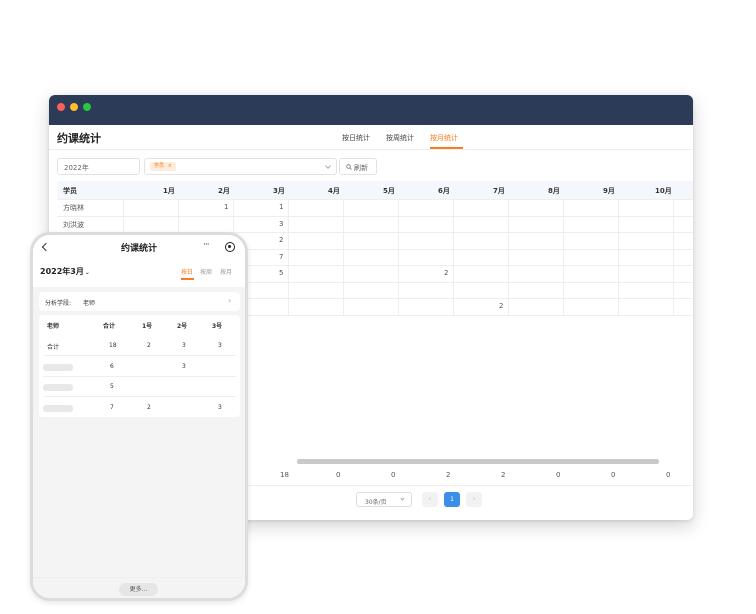  Describe the element at coordinates (187, 279) in the screenshot. I see `phone-active-tab-indicator` at that location.